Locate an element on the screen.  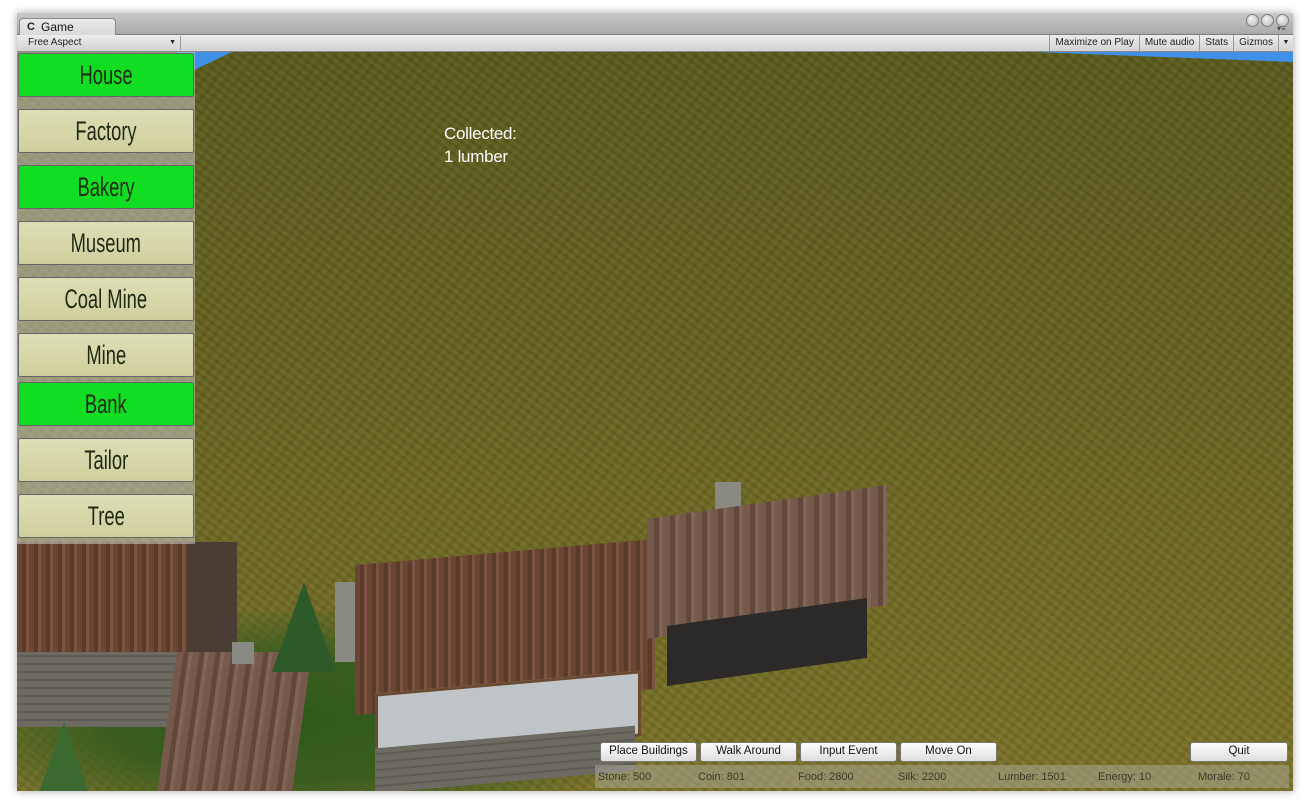
input-event-button: Input Event is located at coordinates (848, 752).